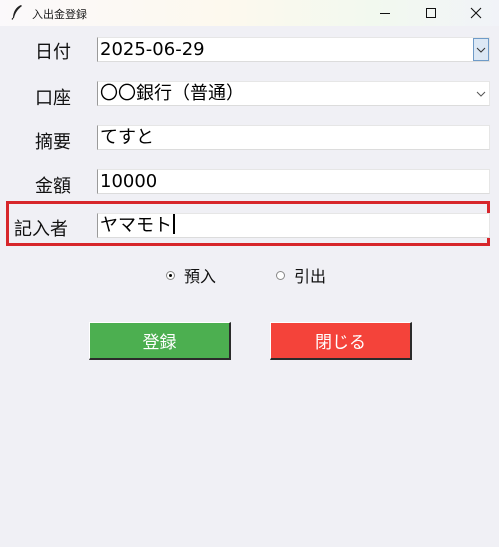 Image resolution: width=499 pixels, height=547 pixels. What do you see at coordinates (59, 14) in the screenshot?
I see `window-title: 入出金登録` at bounding box center [59, 14].